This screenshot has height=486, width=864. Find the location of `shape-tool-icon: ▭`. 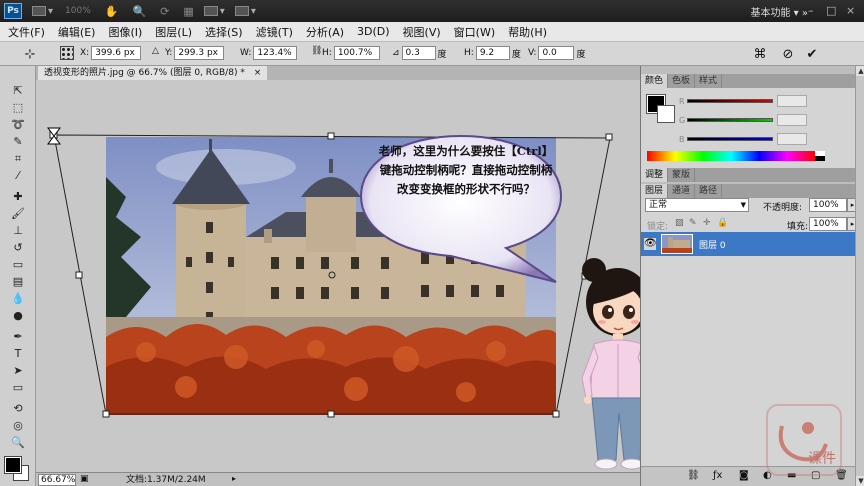

shape-tool-icon: ▭ is located at coordinates (18, 388).